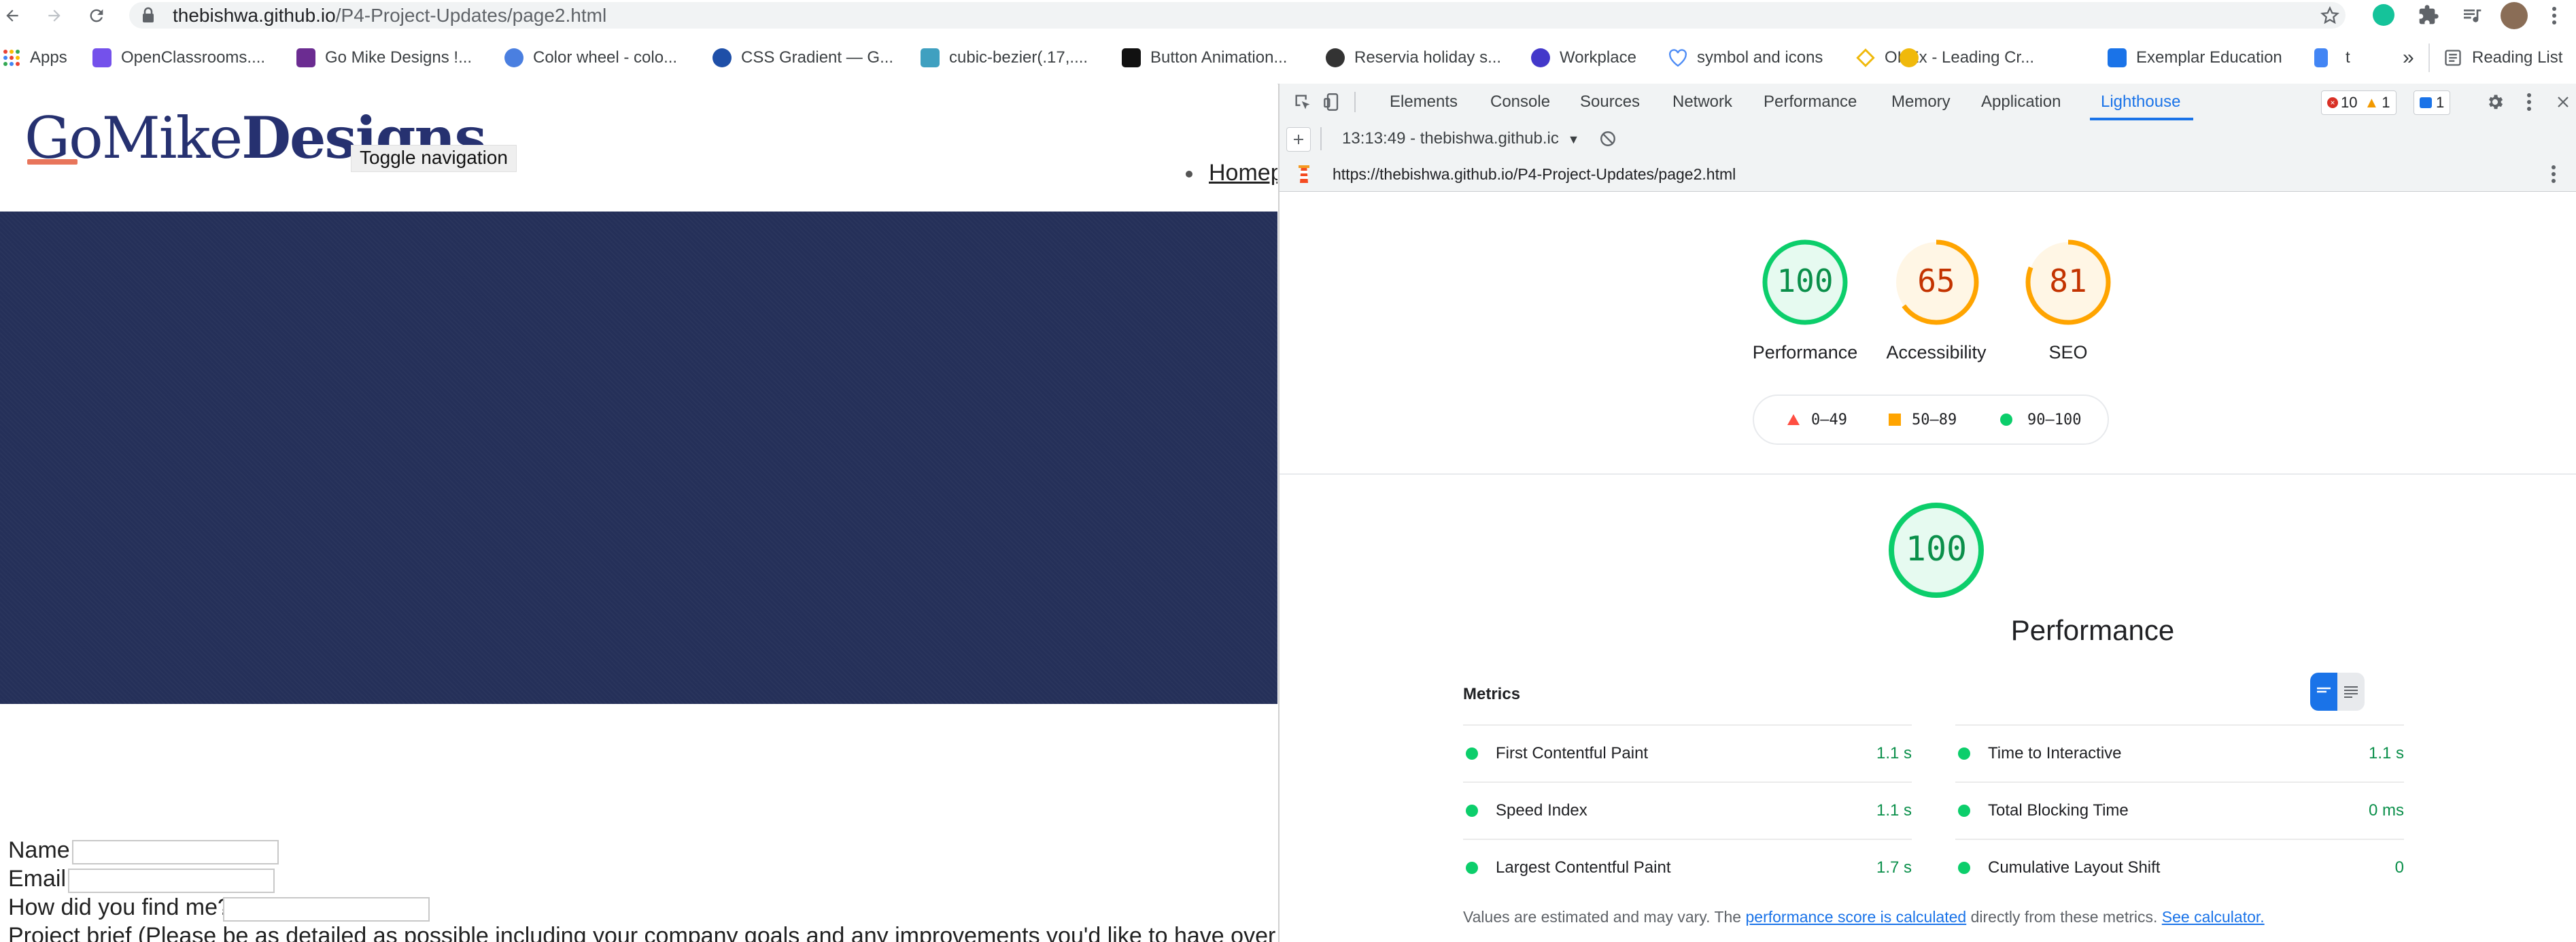 This screenshot has height=942, width=2576. I want to click on bookmark-star-icon, so click(2330, 15).